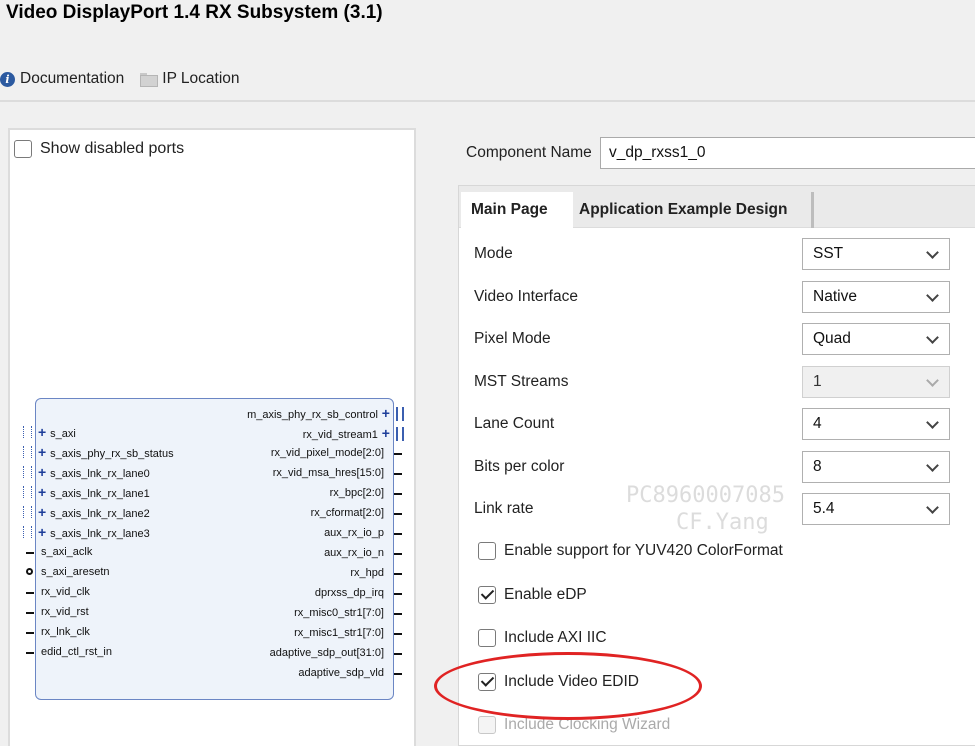 This screenshot has height=746, width=975. Describe the element at coordinates (112, 148) in the screenshot. I see `show-disabled-ports-label: Show disabled ports` at that location.